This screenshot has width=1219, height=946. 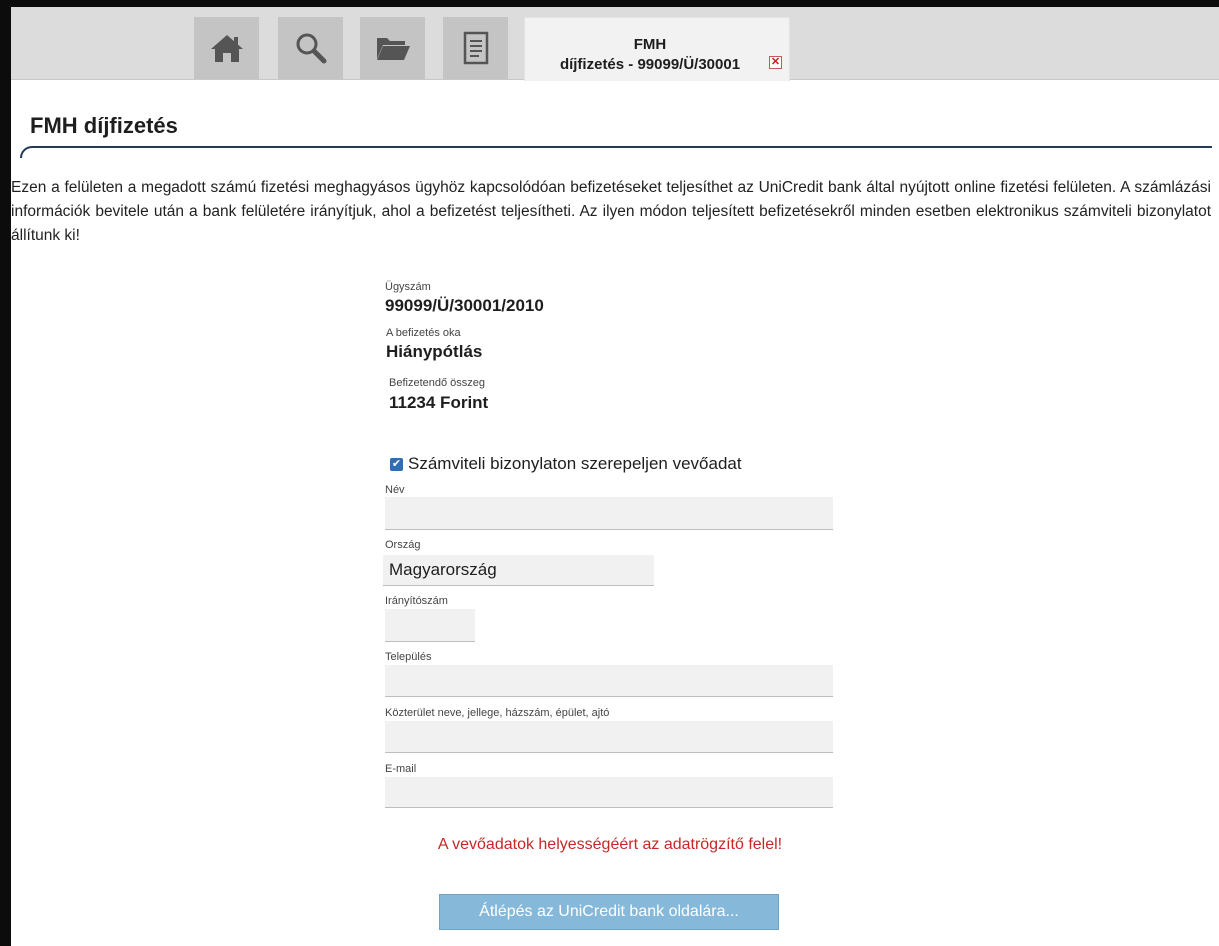 I want to click on search-tab, so click(x=310, y=48).